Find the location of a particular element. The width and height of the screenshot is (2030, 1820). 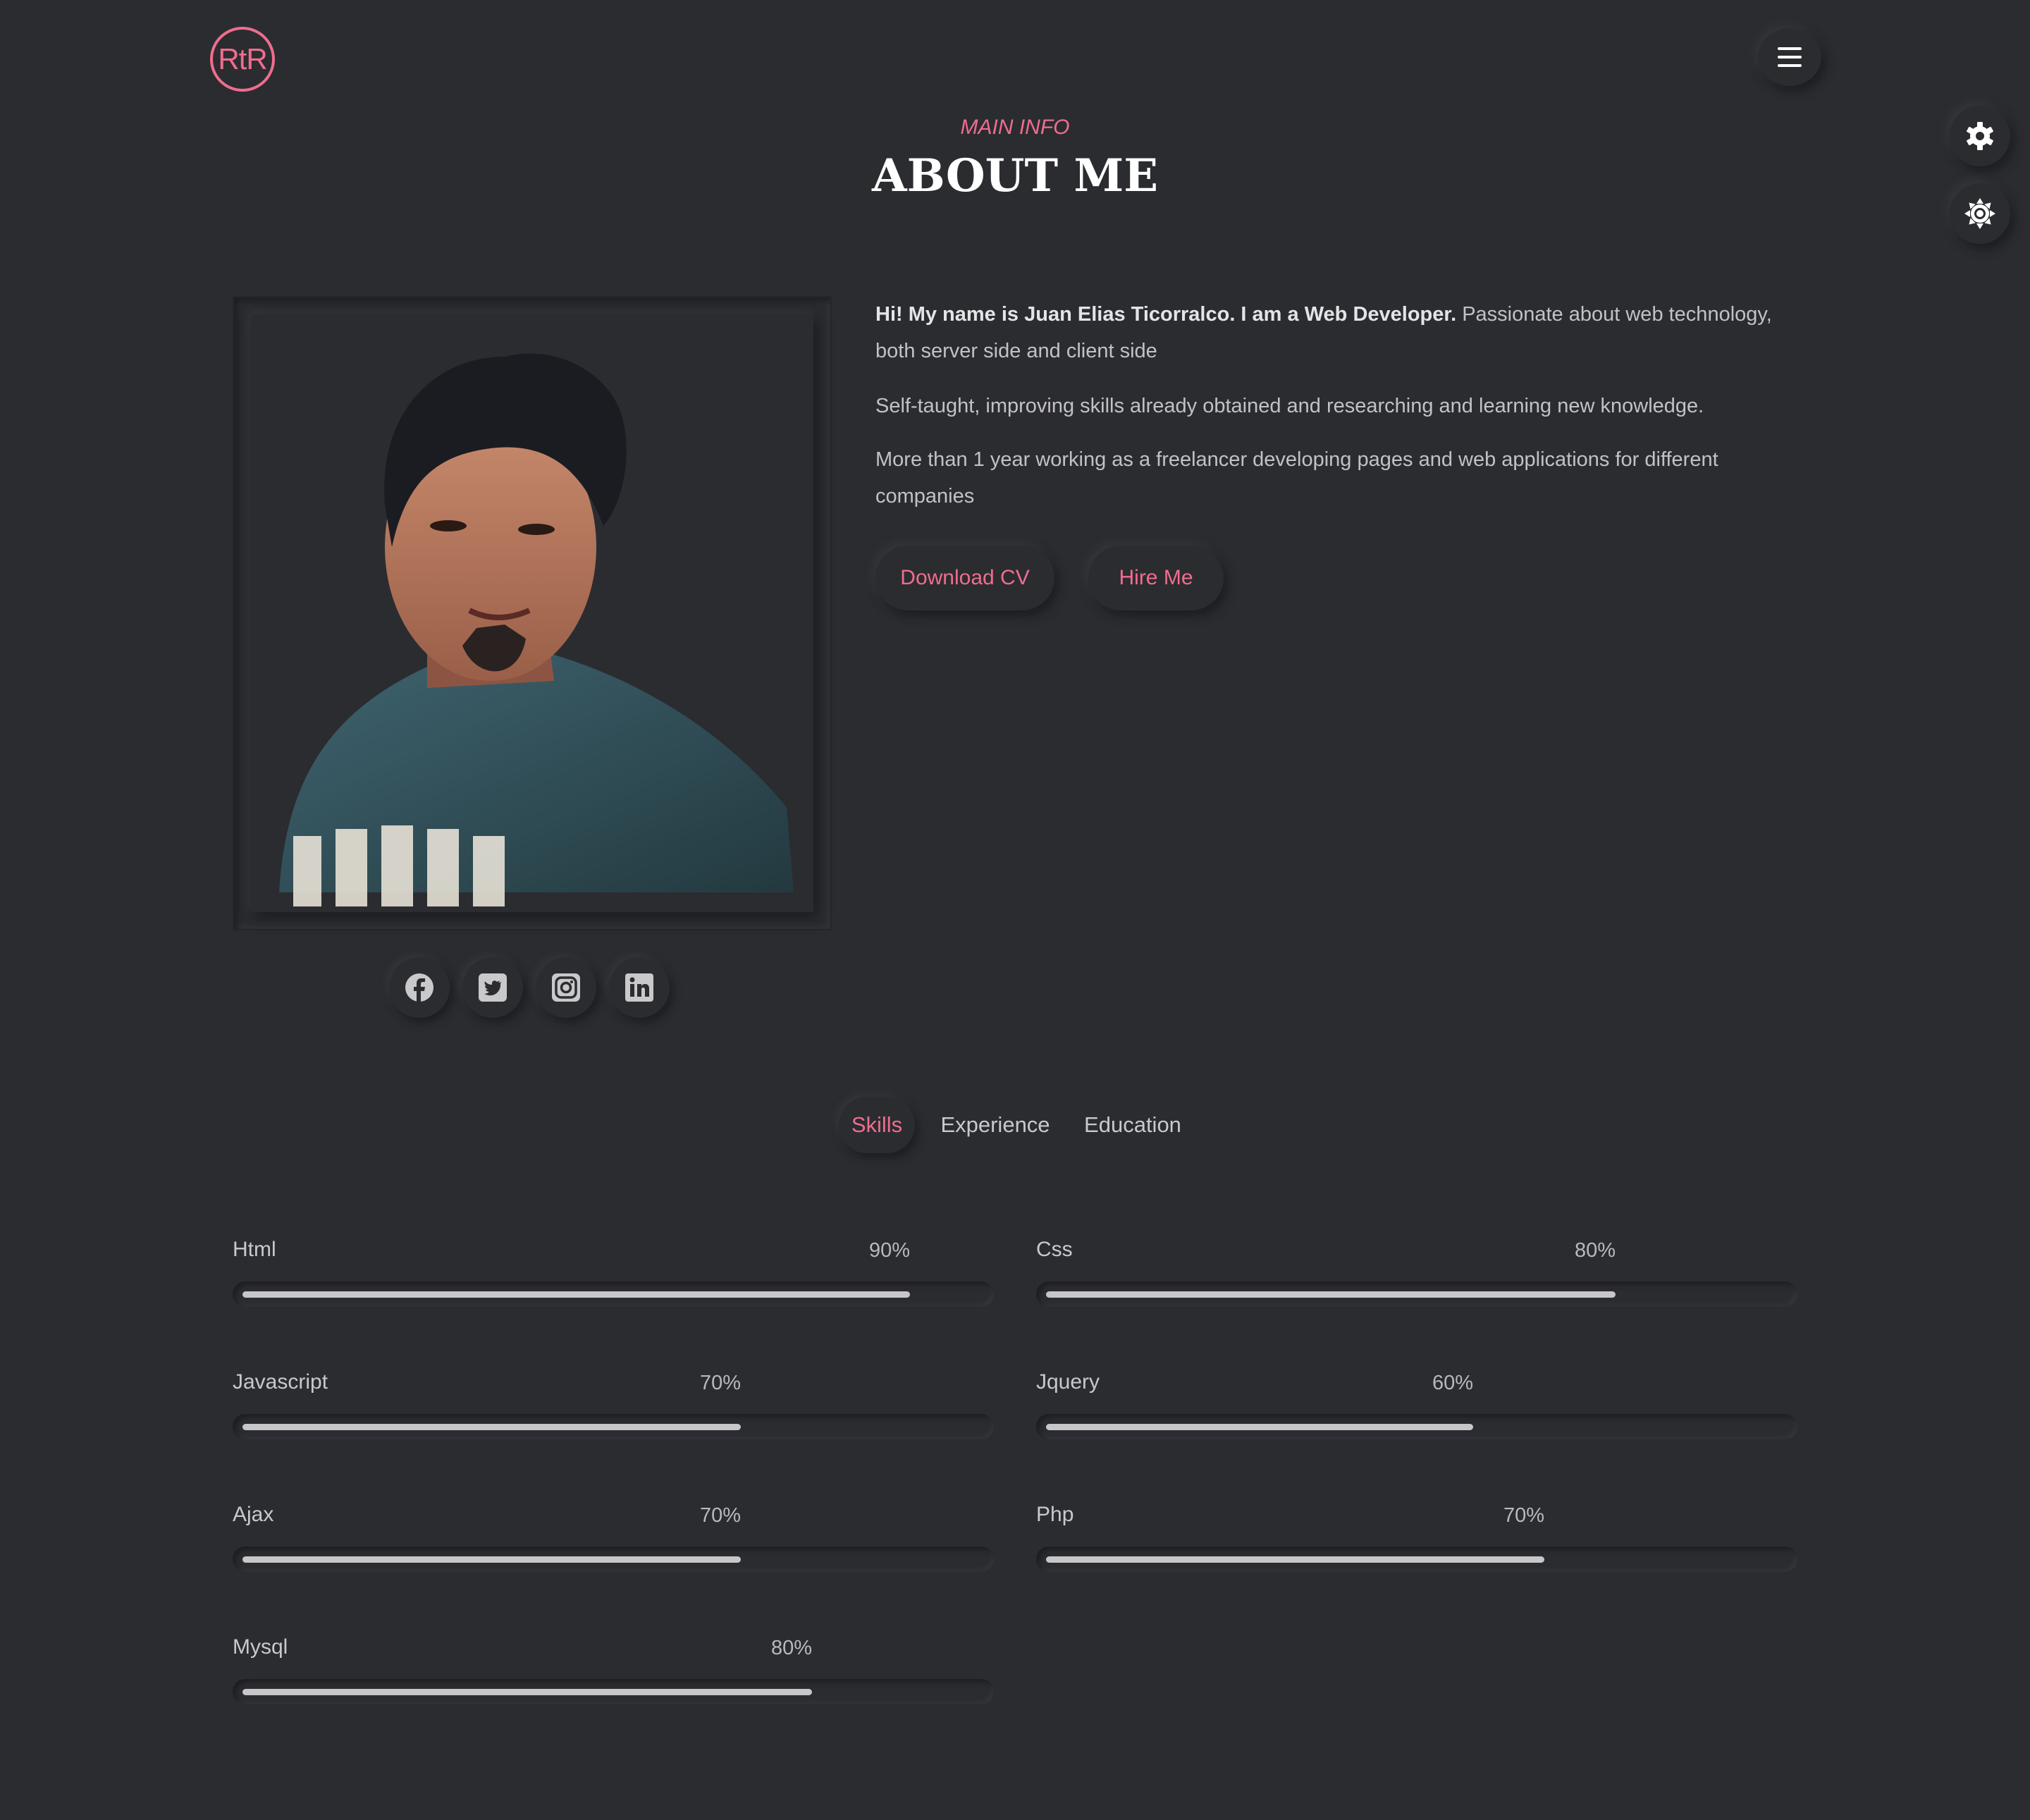

tab-experience: Experience is located at coordinates (995, 1125).